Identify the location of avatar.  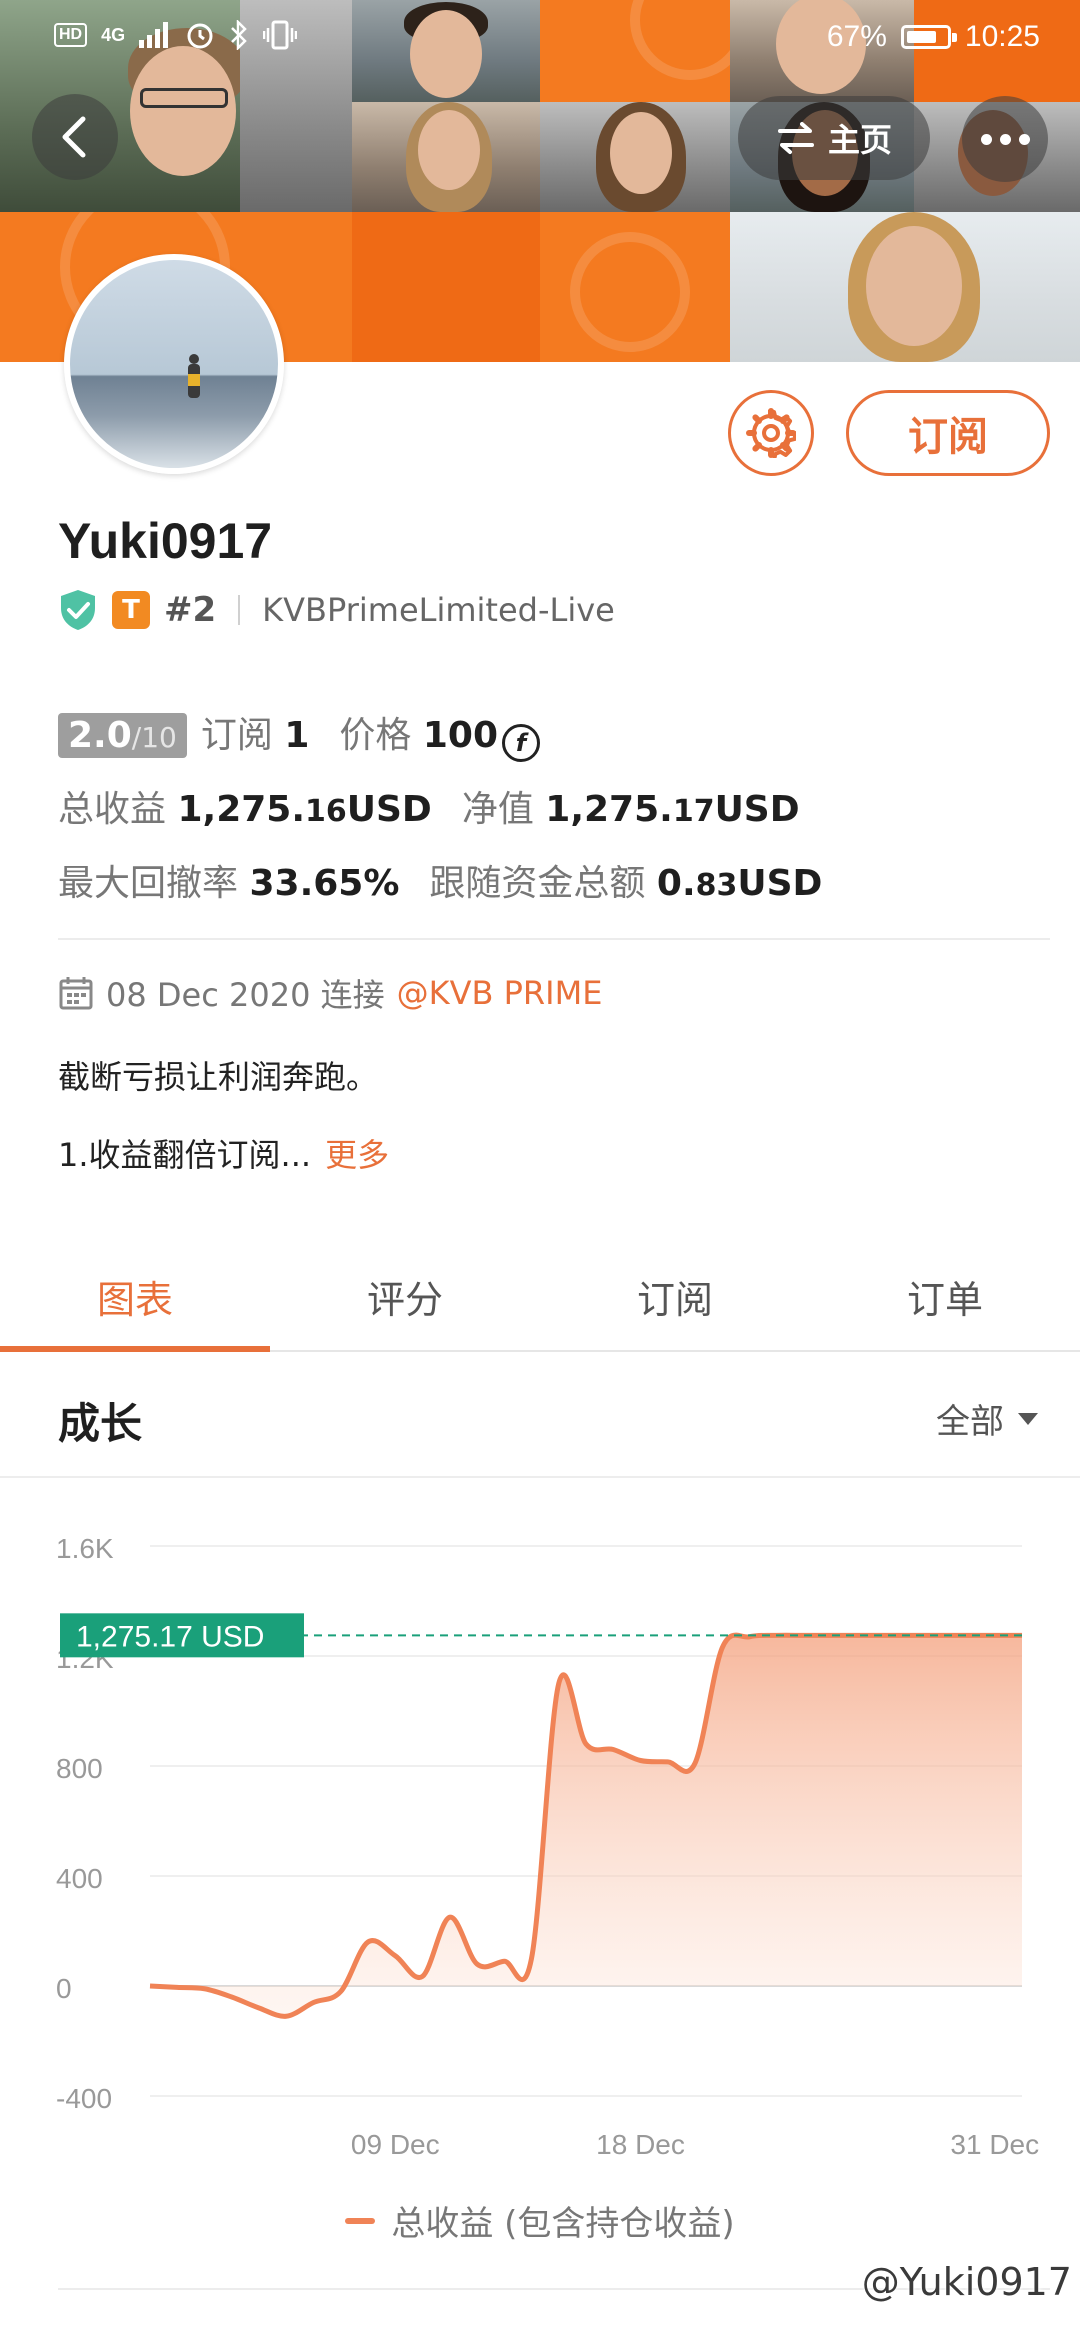
(174, 364).